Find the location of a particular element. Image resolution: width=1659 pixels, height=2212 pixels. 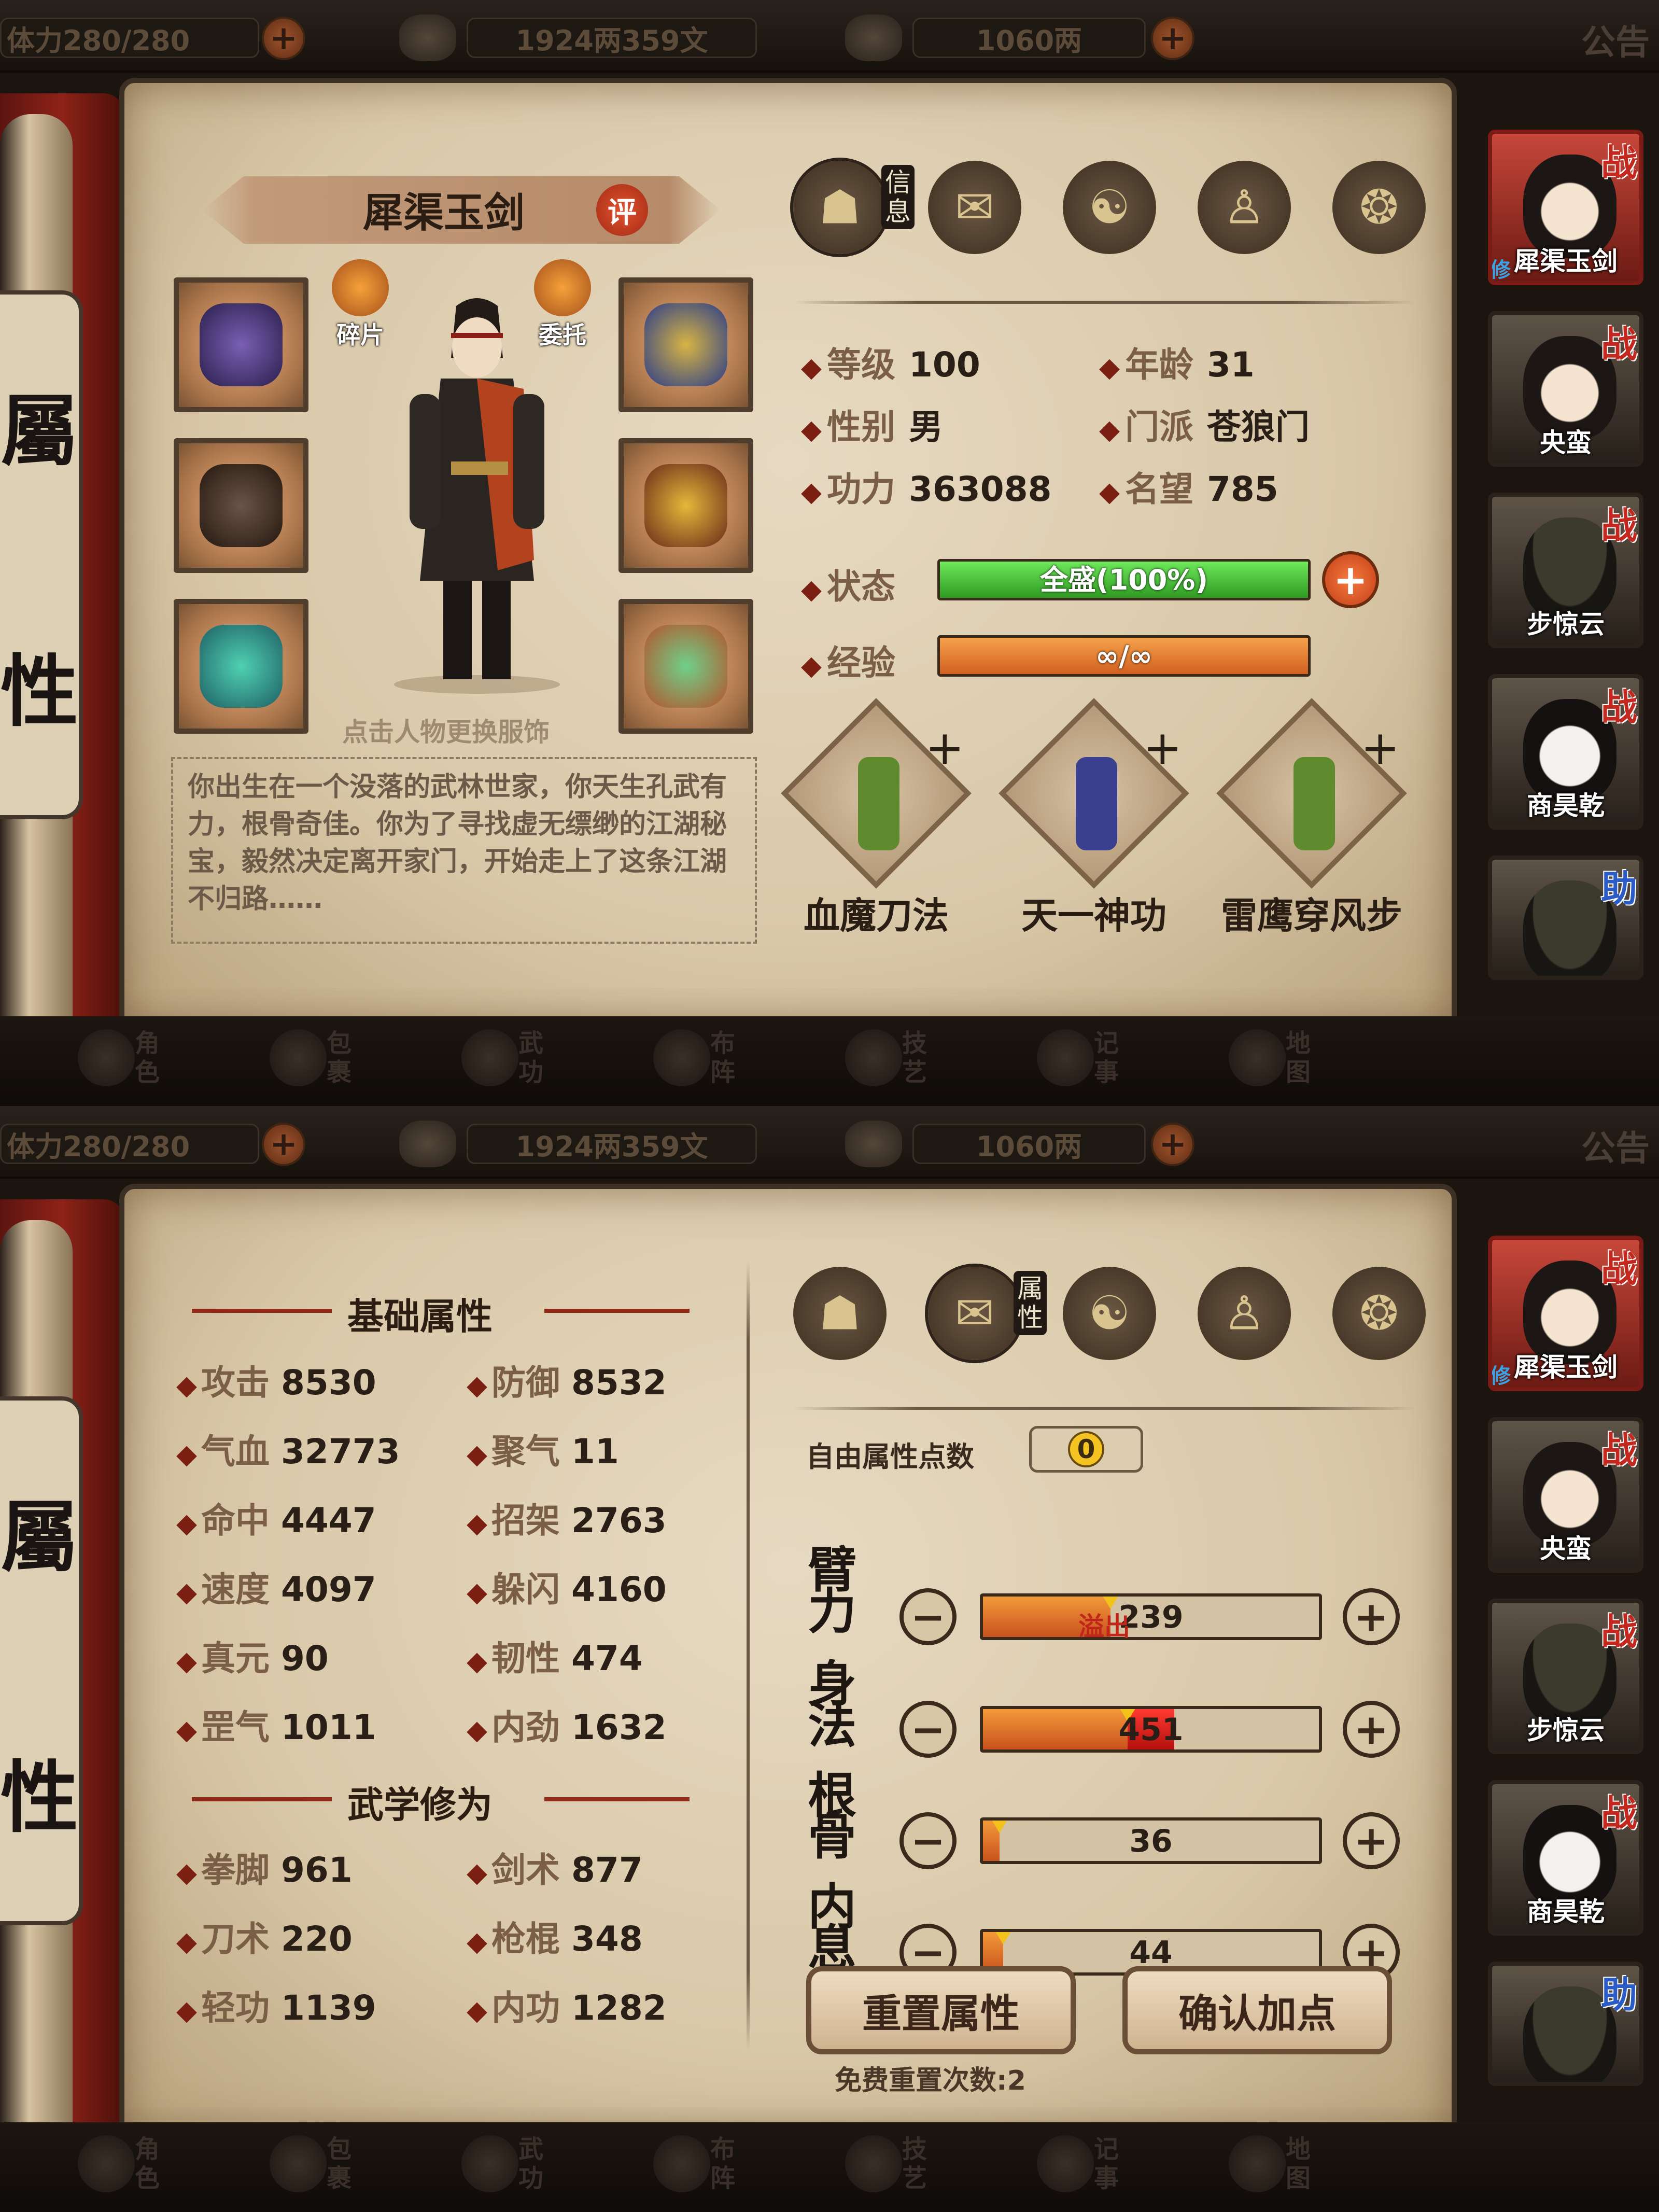

plus-strength-button: + is located at coordinates (1371, 1616).